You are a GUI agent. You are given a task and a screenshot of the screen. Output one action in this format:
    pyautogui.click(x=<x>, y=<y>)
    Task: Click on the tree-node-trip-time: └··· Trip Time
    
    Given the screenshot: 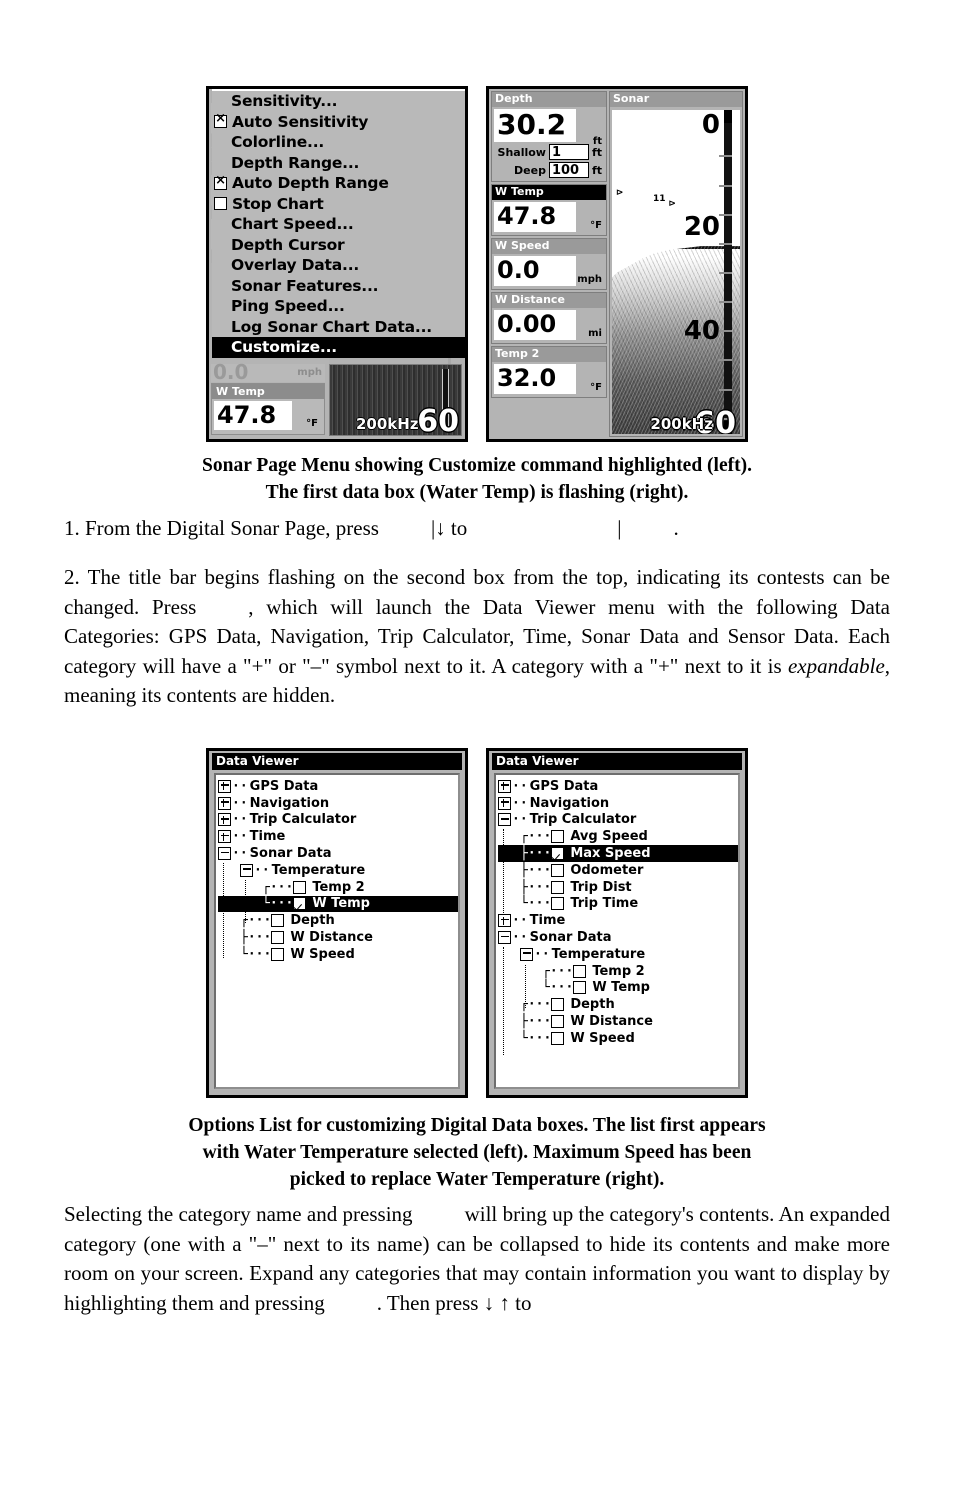 What is the action you would take?
    pyautogui.click(x=618, y=904)
    